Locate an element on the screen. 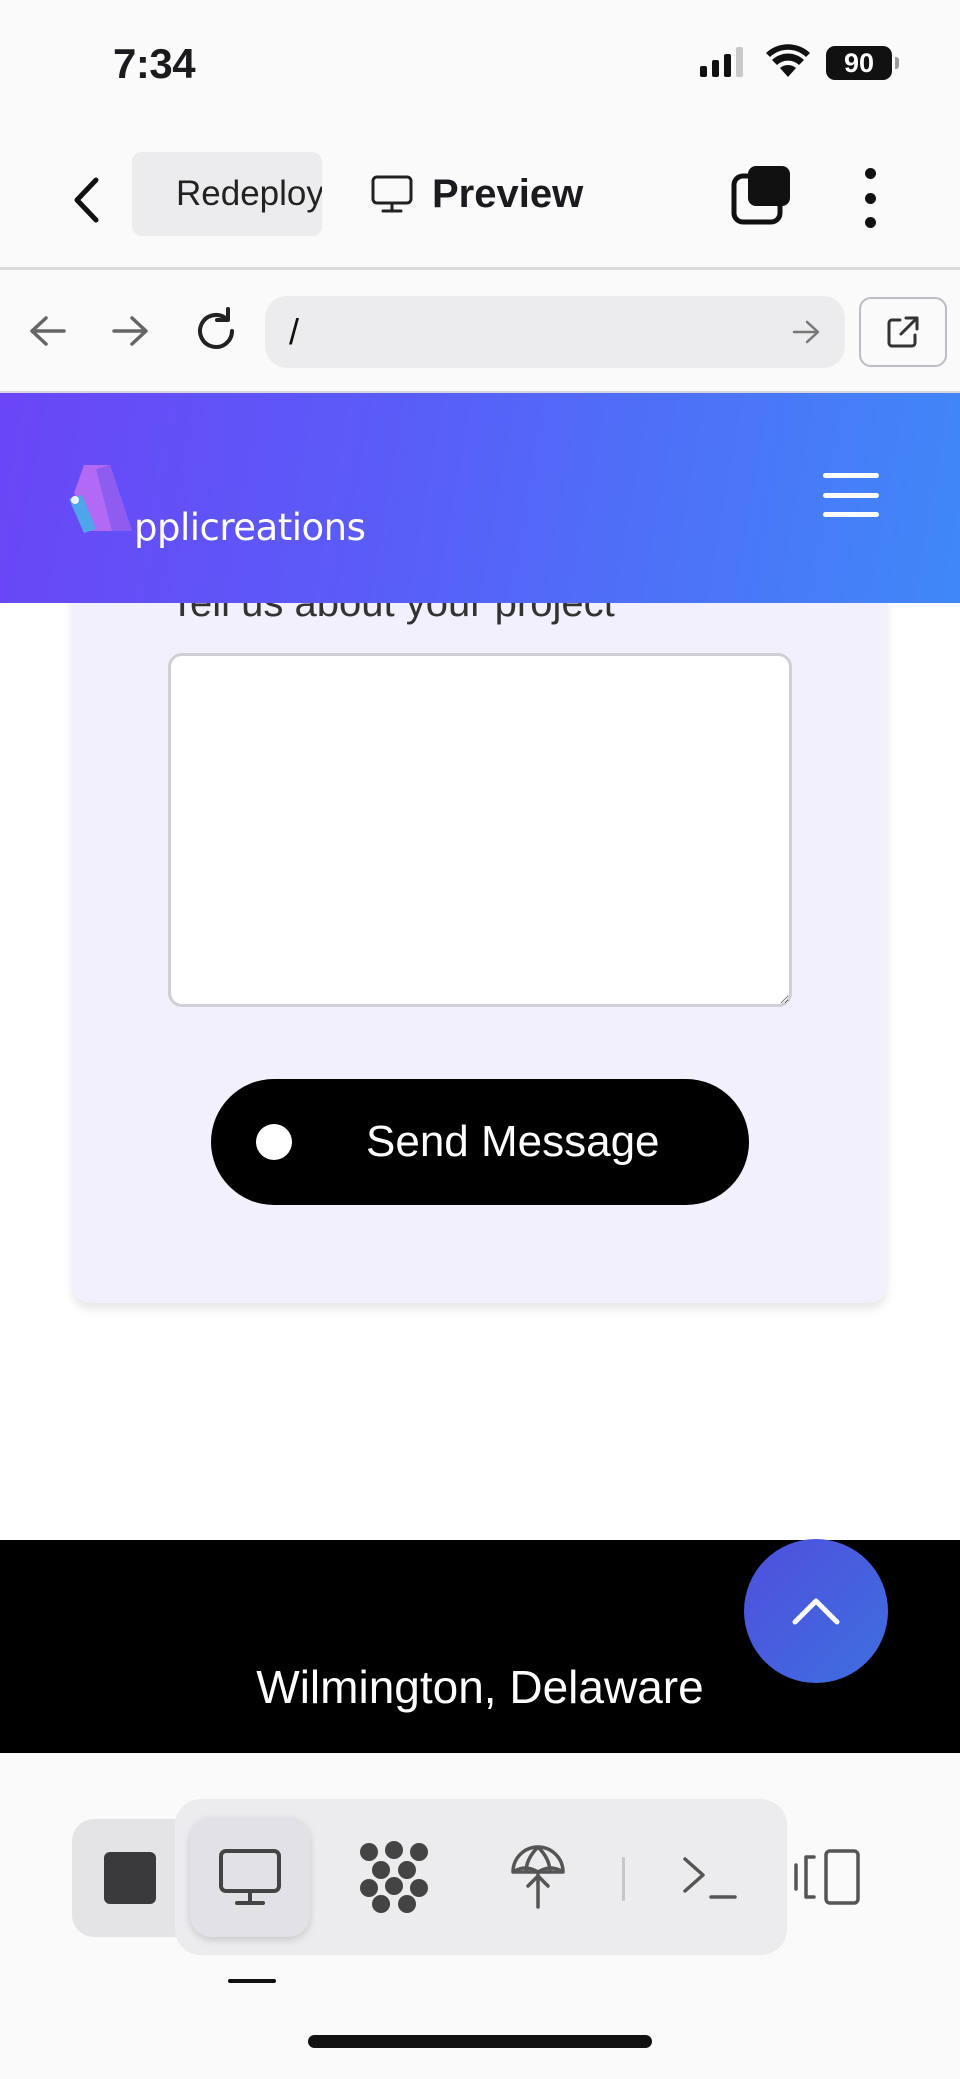 The height and width of the screenshot is (2079, 960). button-dot-icon is located at coordinates (274, 1142).